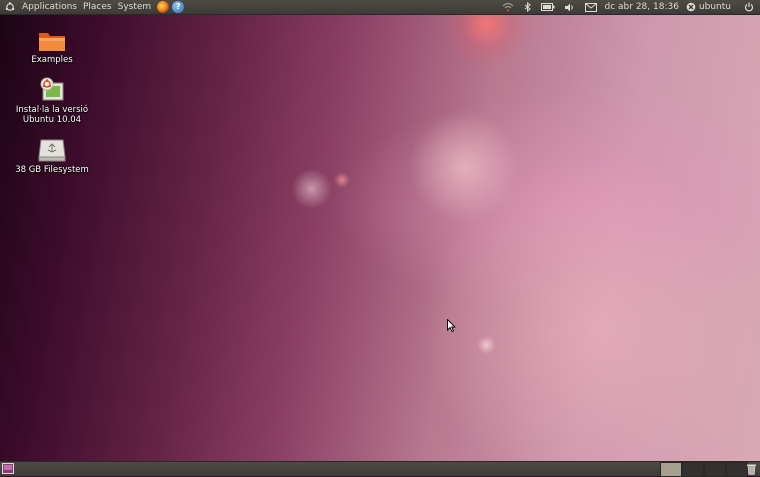 The height and width of the screenshot is (477, 760). What do you see at coordinates (52, 115) in the screenshot?
I see `desktop-icon-label: Instal·la la versió Ubuntu 10.04` at bounding box center [52, 115].